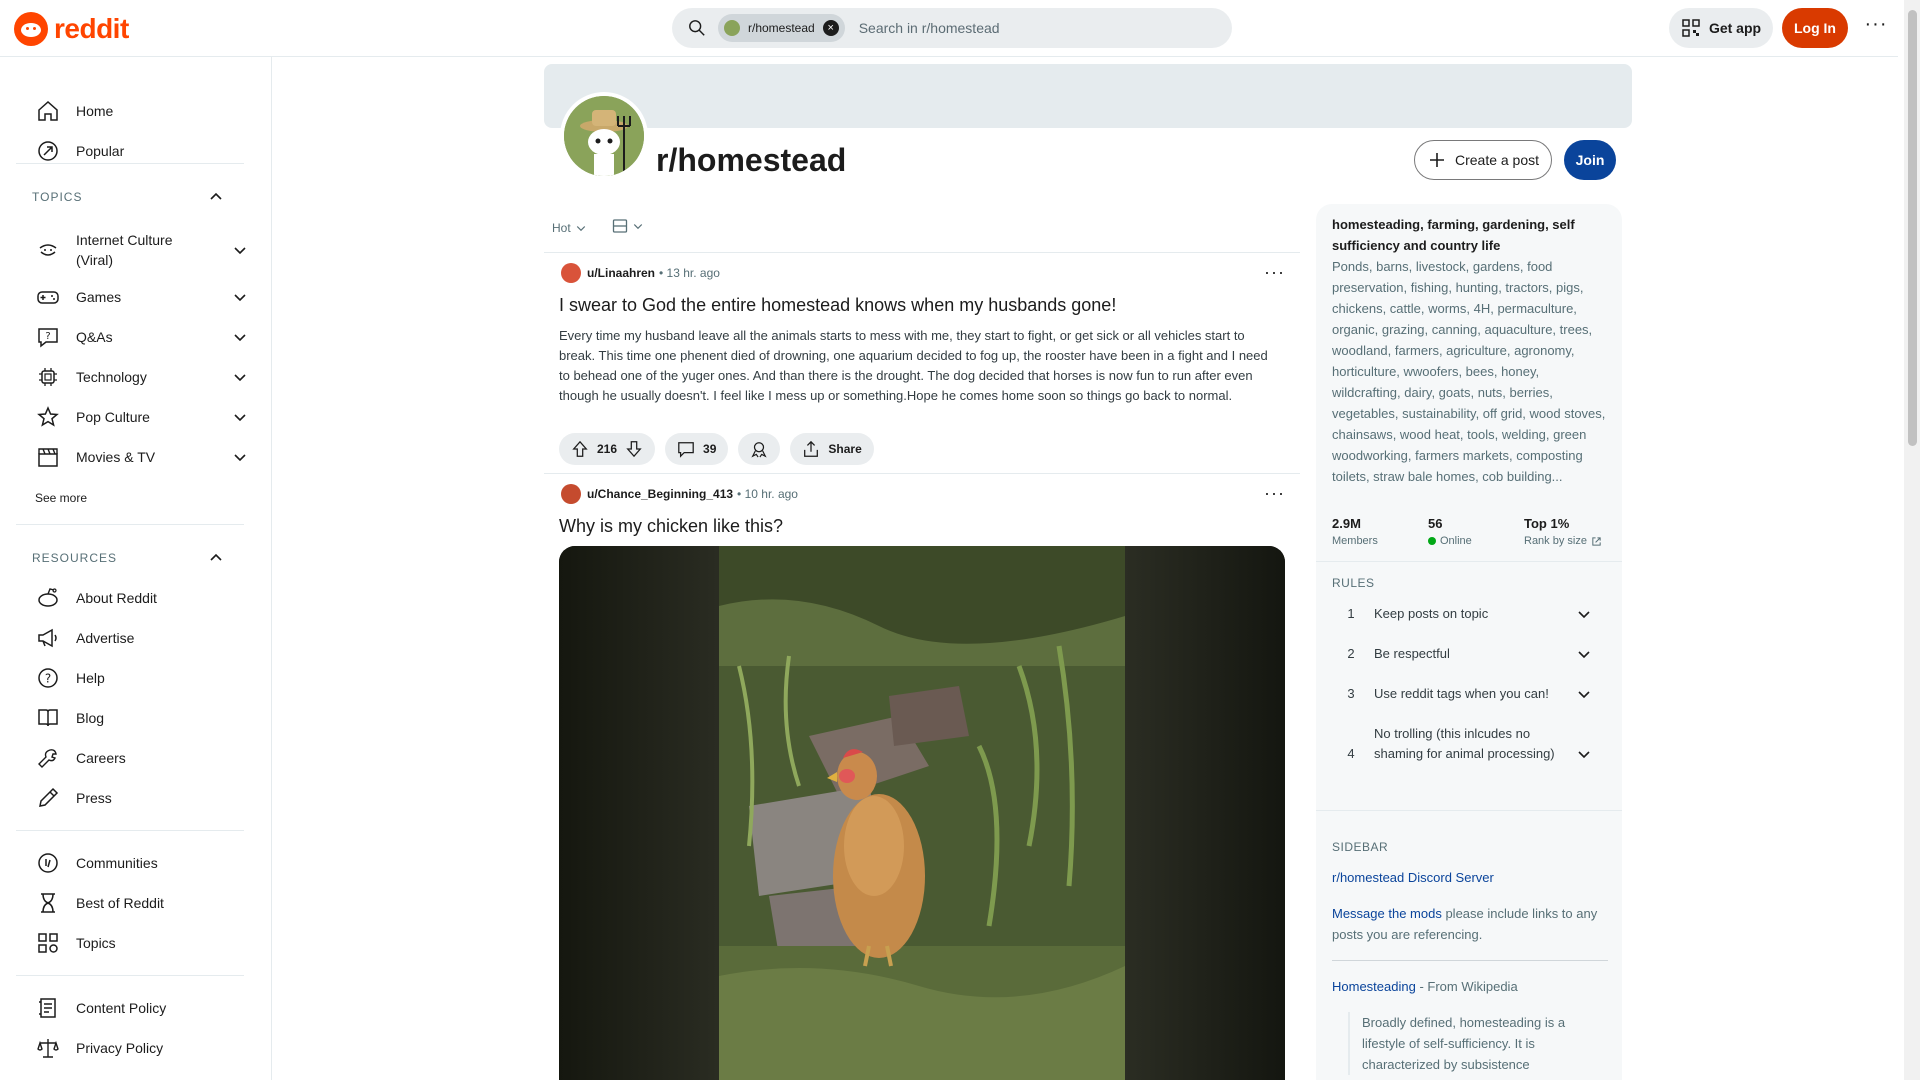  What do you see at coordinates (830, 28) in the screenshot?
I see `close-icon: ×` at bounding box center [830, 28].